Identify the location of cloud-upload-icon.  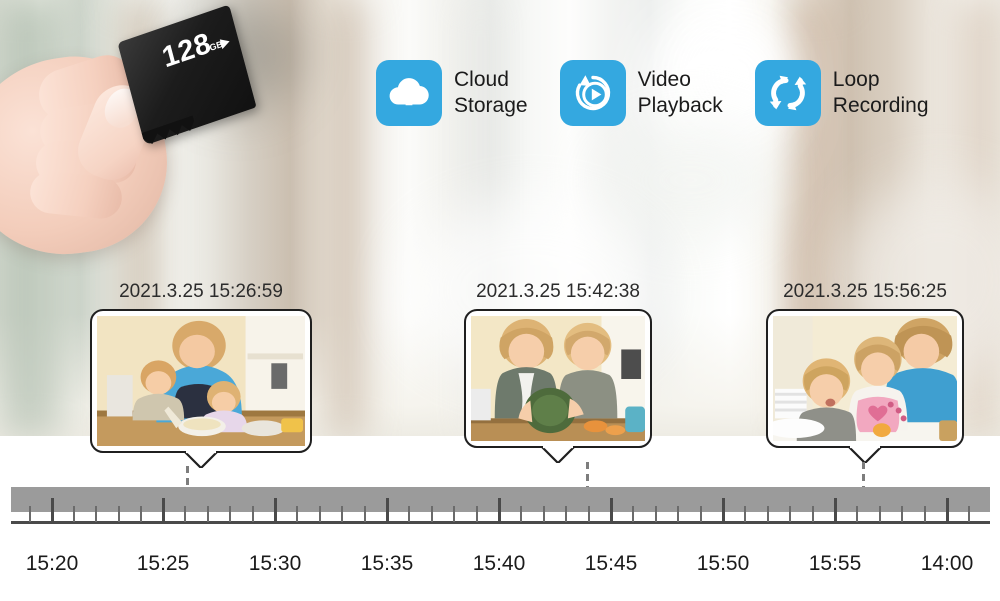
(409, 93).